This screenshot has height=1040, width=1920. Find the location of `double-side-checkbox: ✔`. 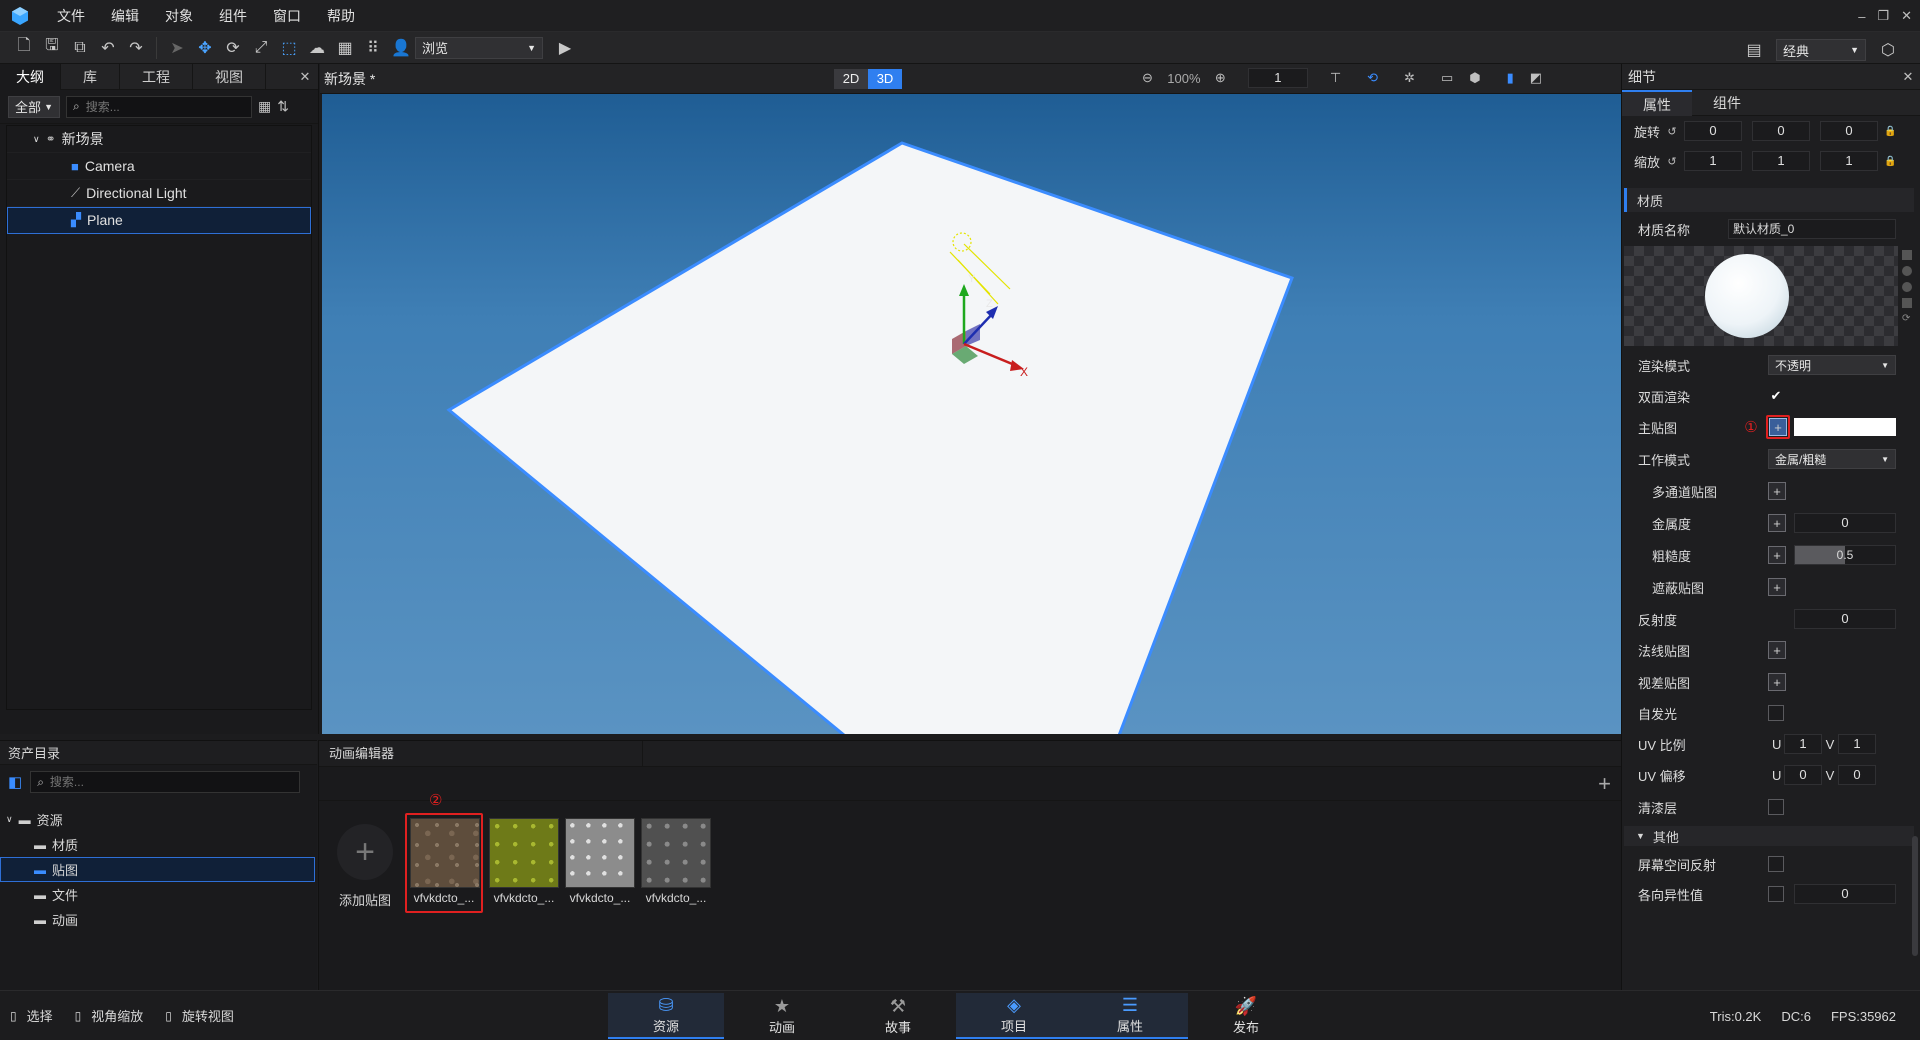

double-side-checkbox: ✔ is located at coordinates (1776, 396).